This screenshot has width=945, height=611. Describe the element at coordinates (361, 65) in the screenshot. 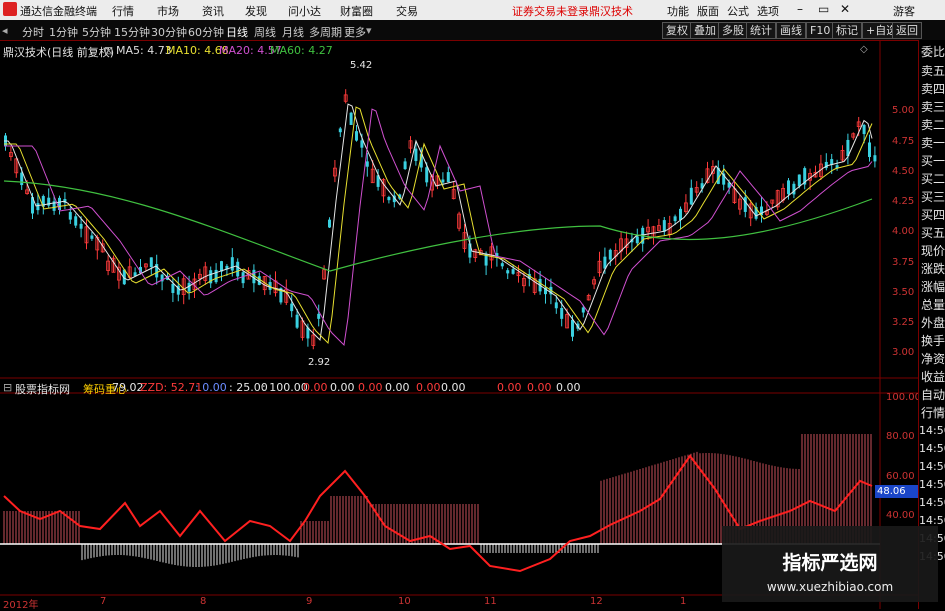

I see `high-price-label: 5.42` at that location.